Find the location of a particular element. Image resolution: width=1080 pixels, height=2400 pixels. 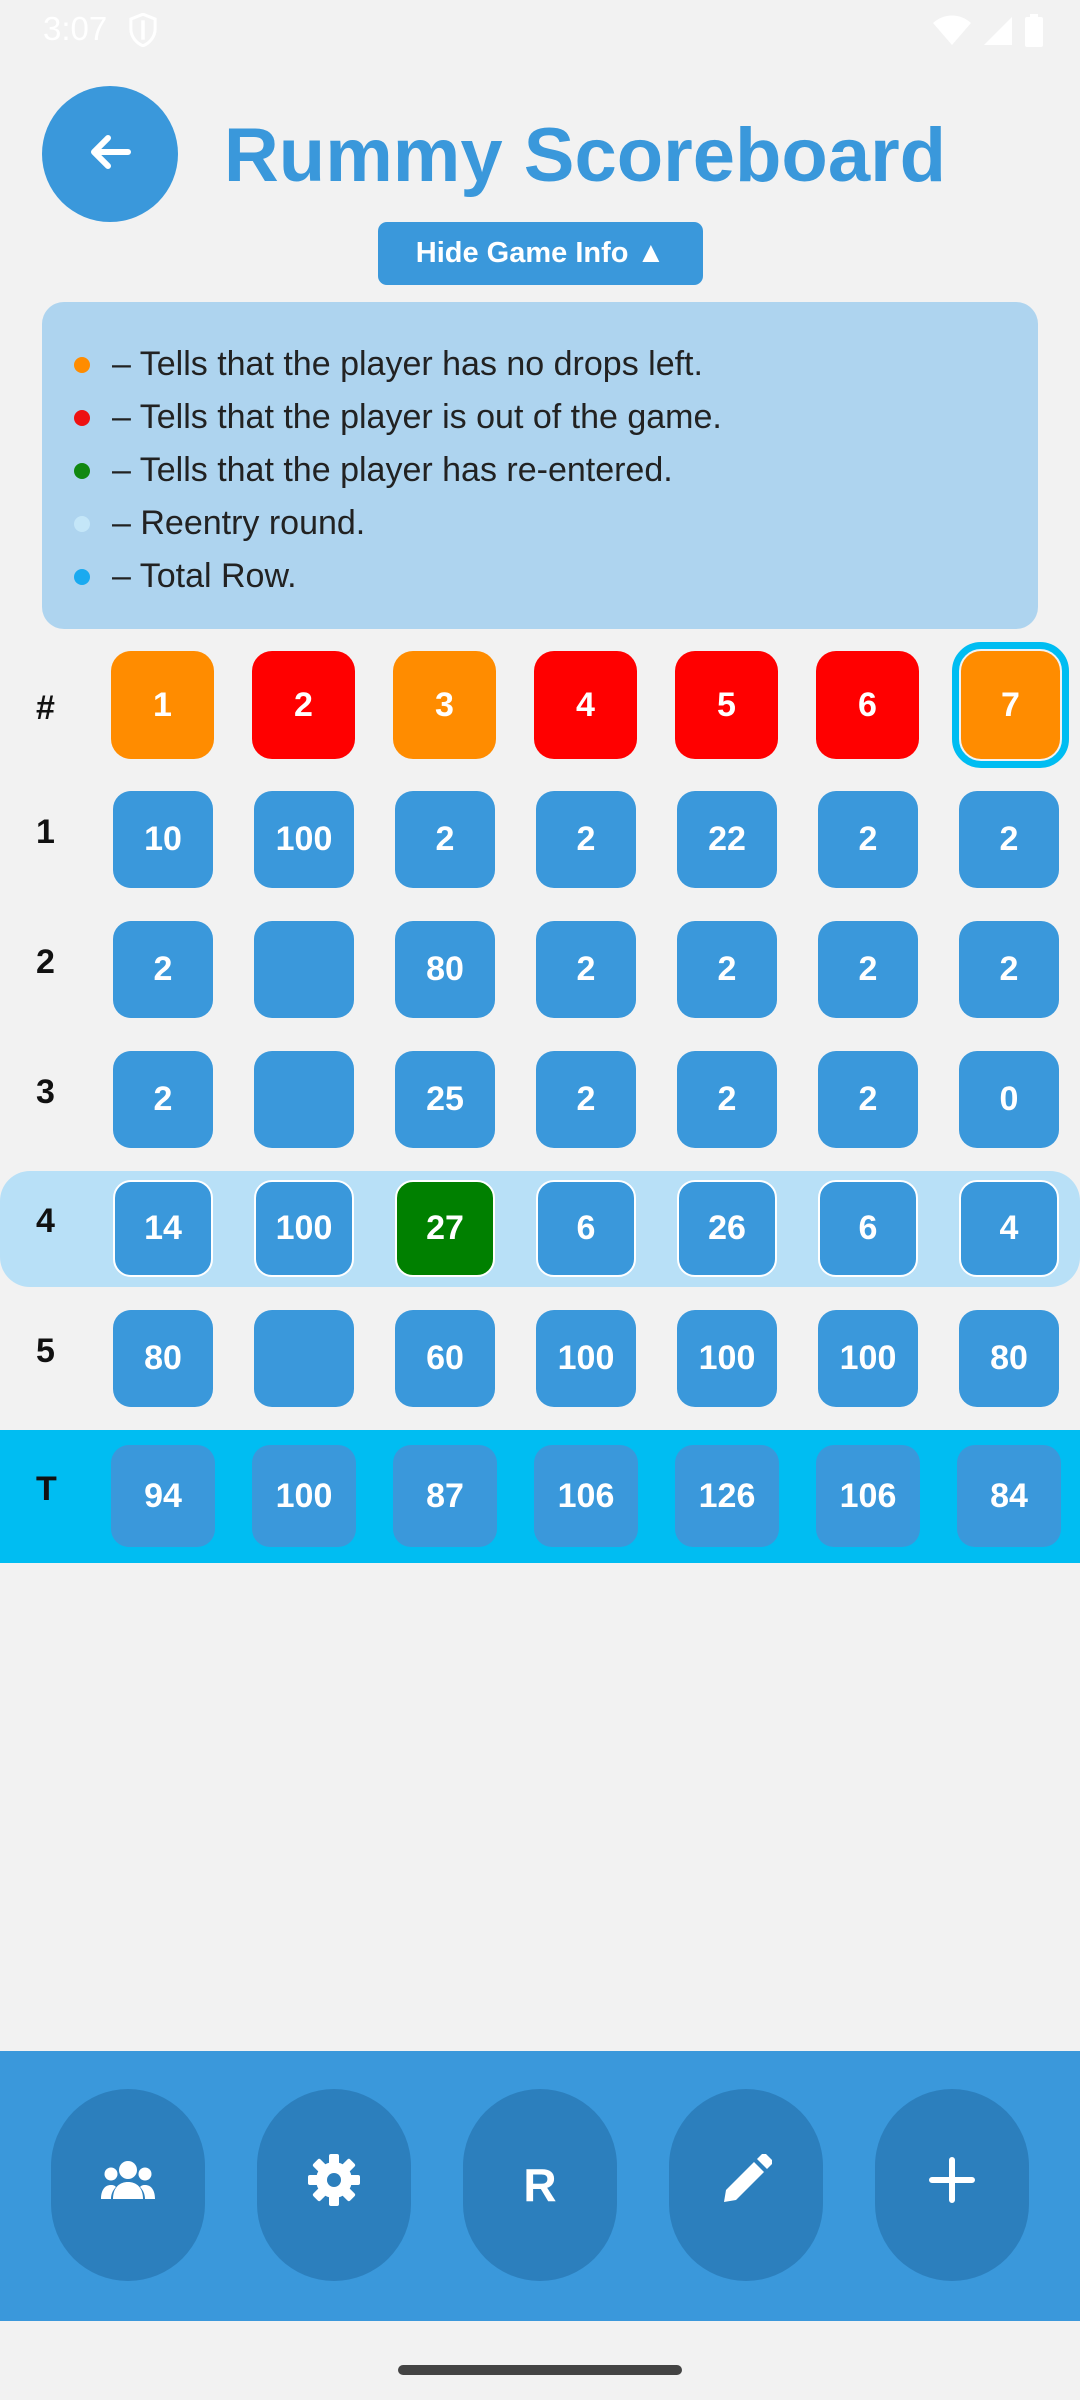

score-cell: 4 is located at coordinates (1009, 1228).